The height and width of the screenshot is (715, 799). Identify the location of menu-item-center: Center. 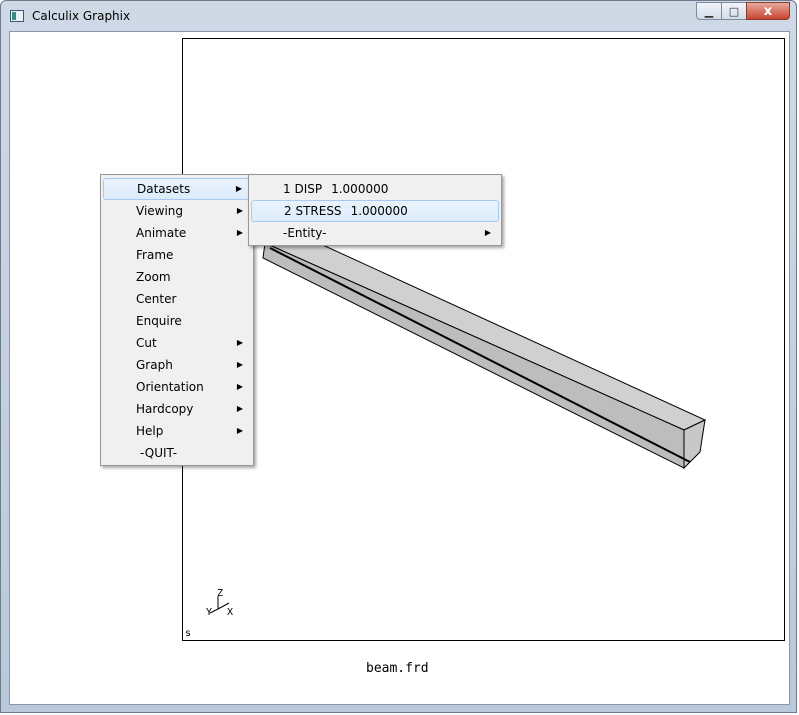
(177, 299).